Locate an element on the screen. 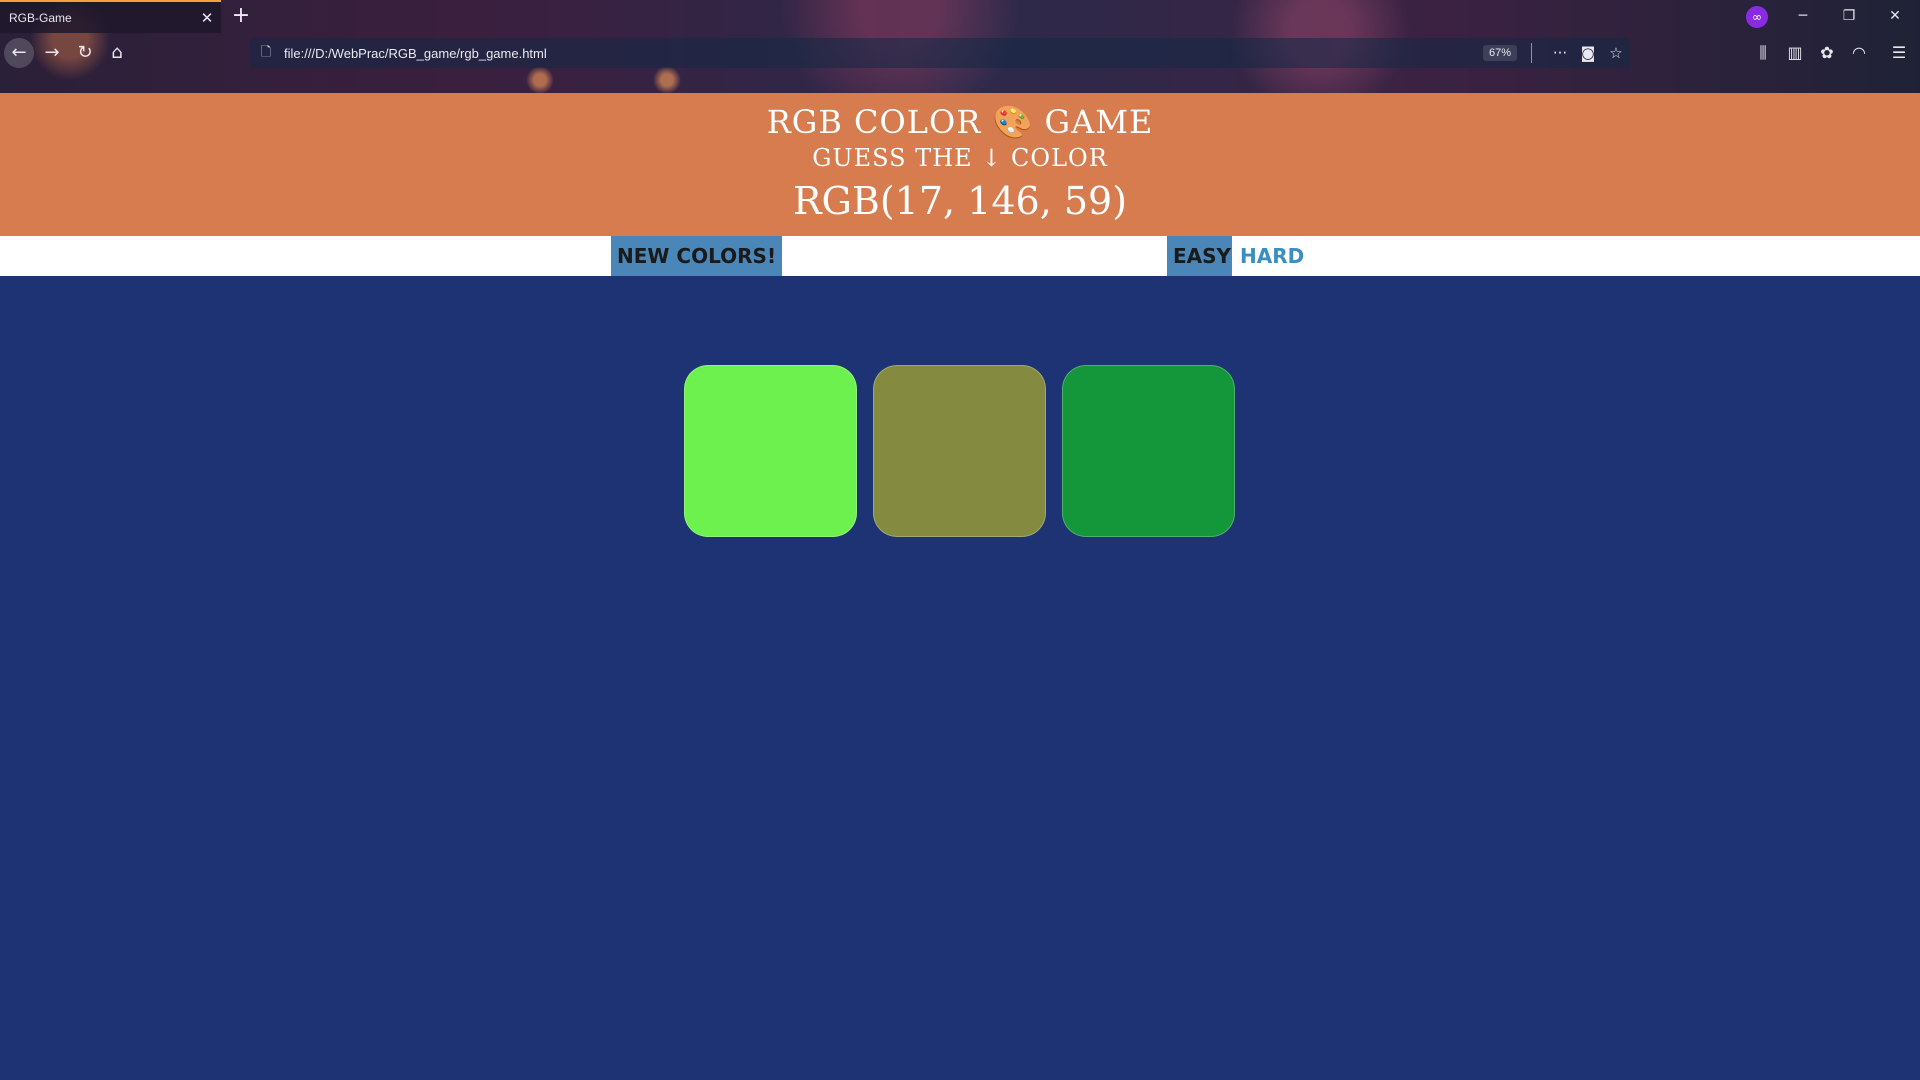  restore-icon: ❐ is located at coordinates (1849, 16).